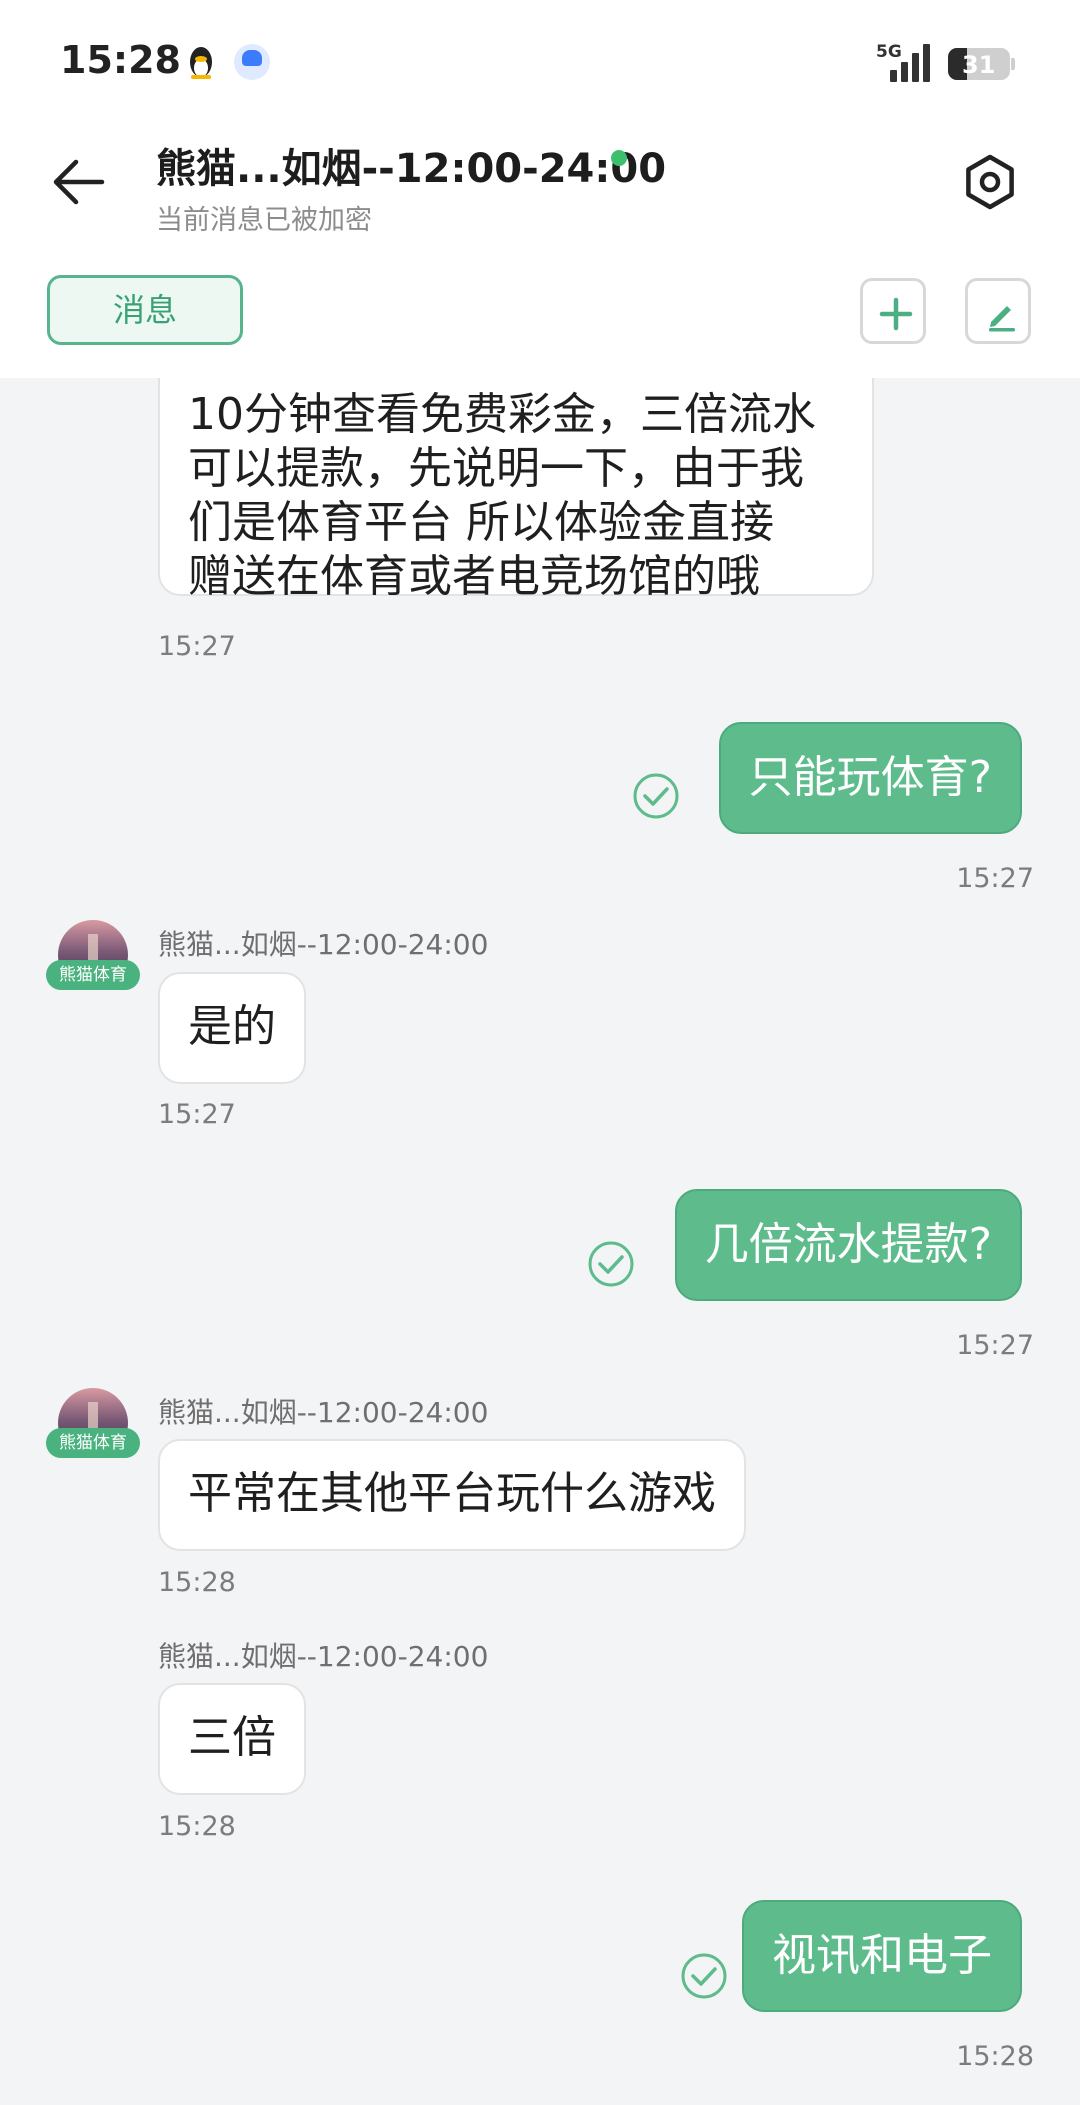 The width and height of the screenshot is (1080, 2105). Describe the element at coordinates (882, 1956) in the screenshot. I see `outgoing-message-bubble: 视讯和电子` at that location.